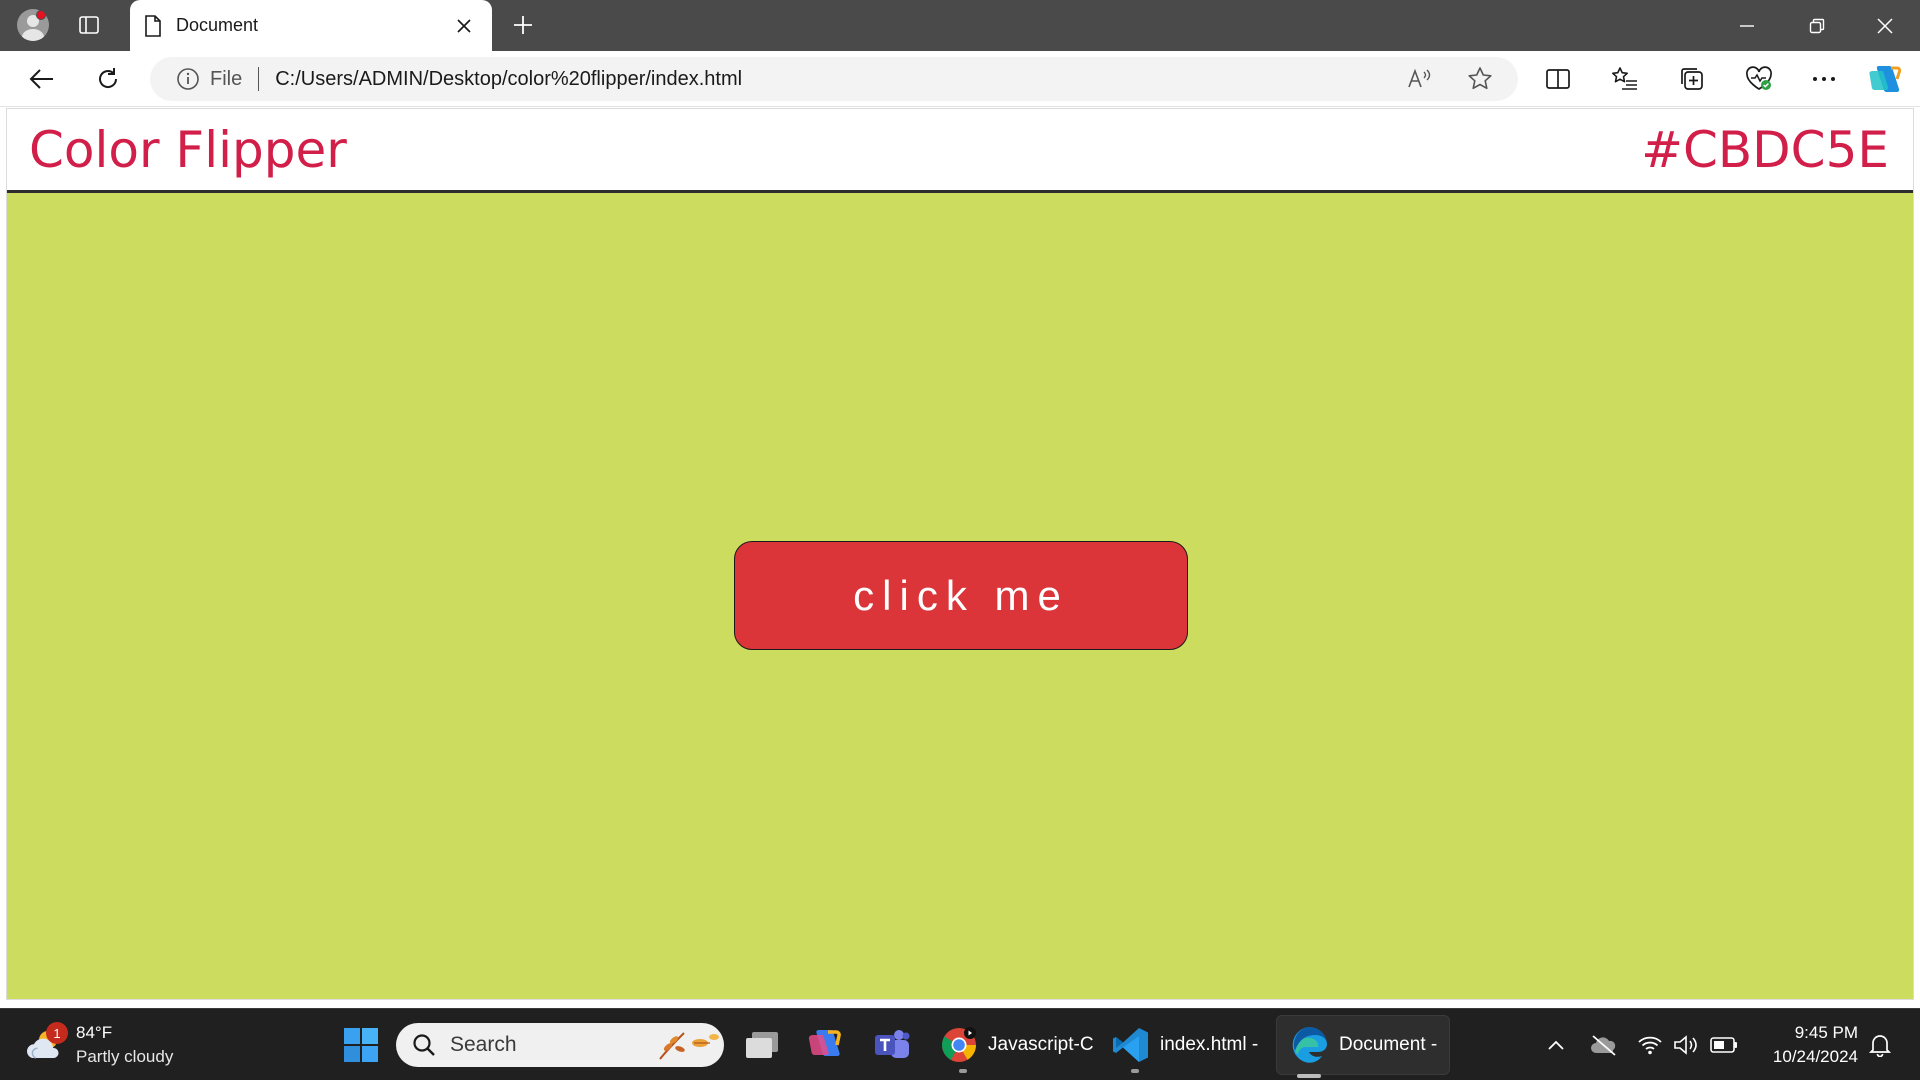  I want to click on windows-logo-icon, so click(361, 1045).